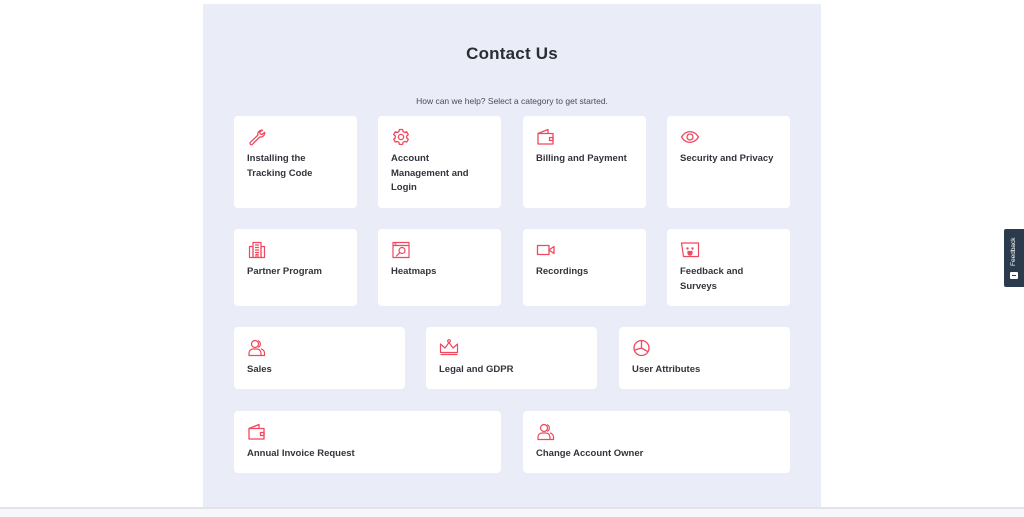 This screenshot has height=517, width=1024. What do you see at coordinates (512, 513) in the screenshot?
I see `page-footer-strip` at bounding box center [512, 513].